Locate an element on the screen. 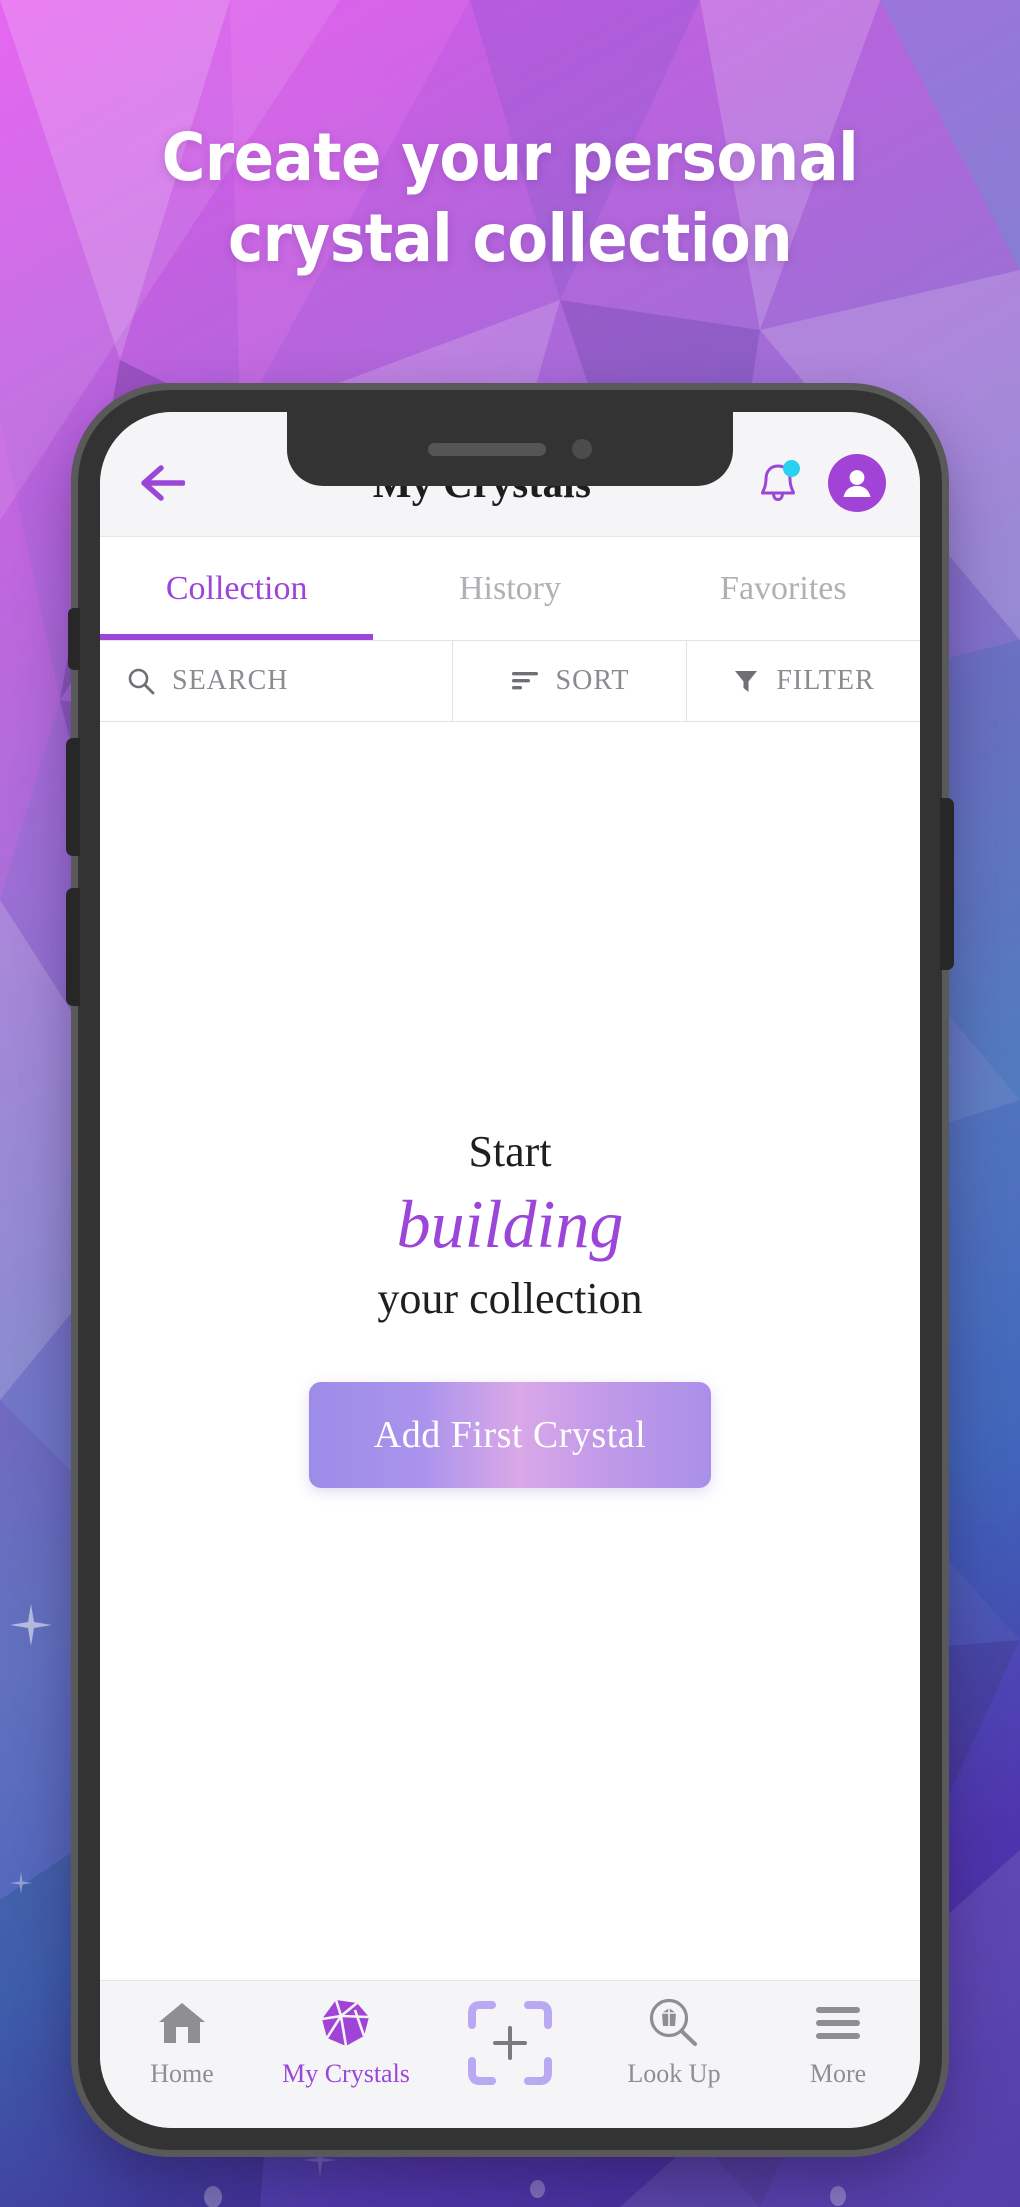 This screenshot has width=1020, height=2207. filter-label: FILTER is located at coordinates (825, 680).